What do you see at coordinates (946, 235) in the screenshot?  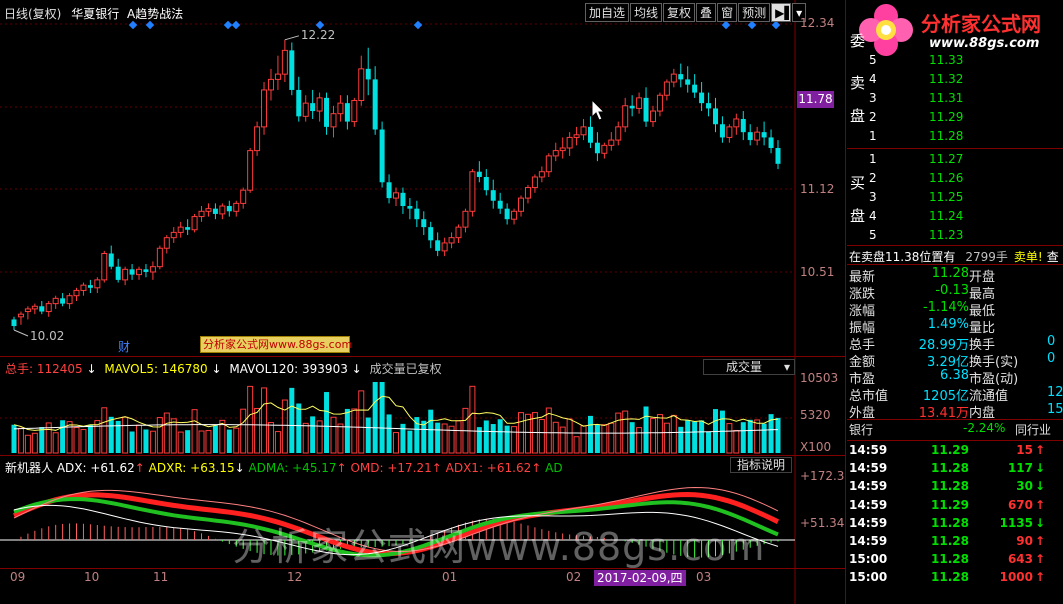 I see `level-price: 11.23` at bounding box center [946, 235].